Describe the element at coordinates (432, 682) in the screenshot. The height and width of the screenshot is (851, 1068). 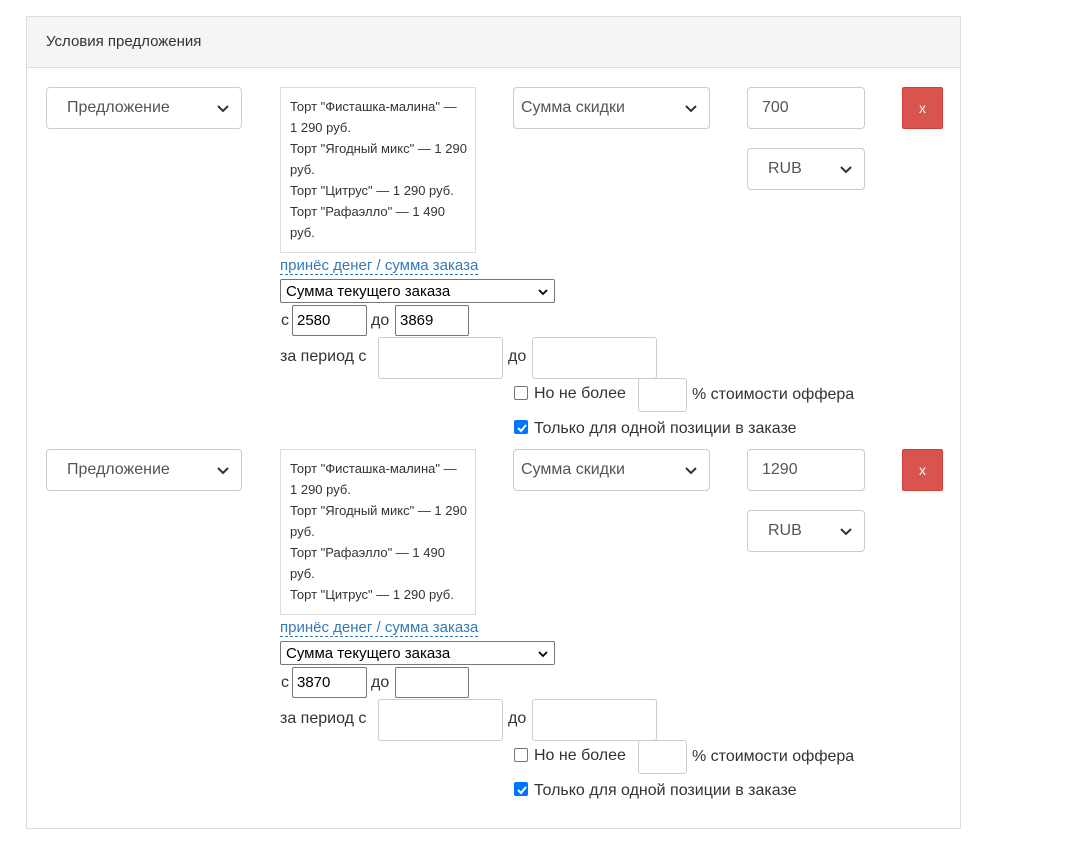
I see `amount-to-input` at that location.